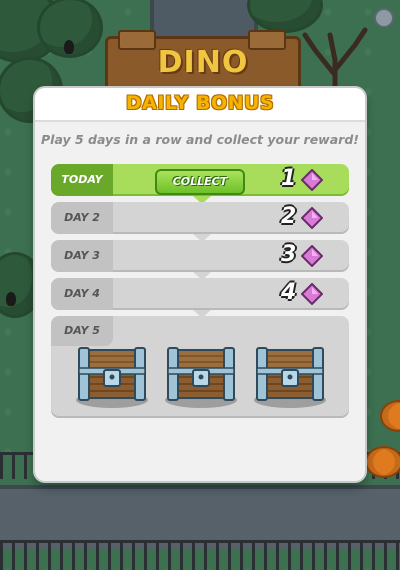 The width and height of the screenshot is (400, 570). What do you see at coordinates (82, 179) in the screenshot?
I see `day-label: TODAY` at bounding box center [82, 179].